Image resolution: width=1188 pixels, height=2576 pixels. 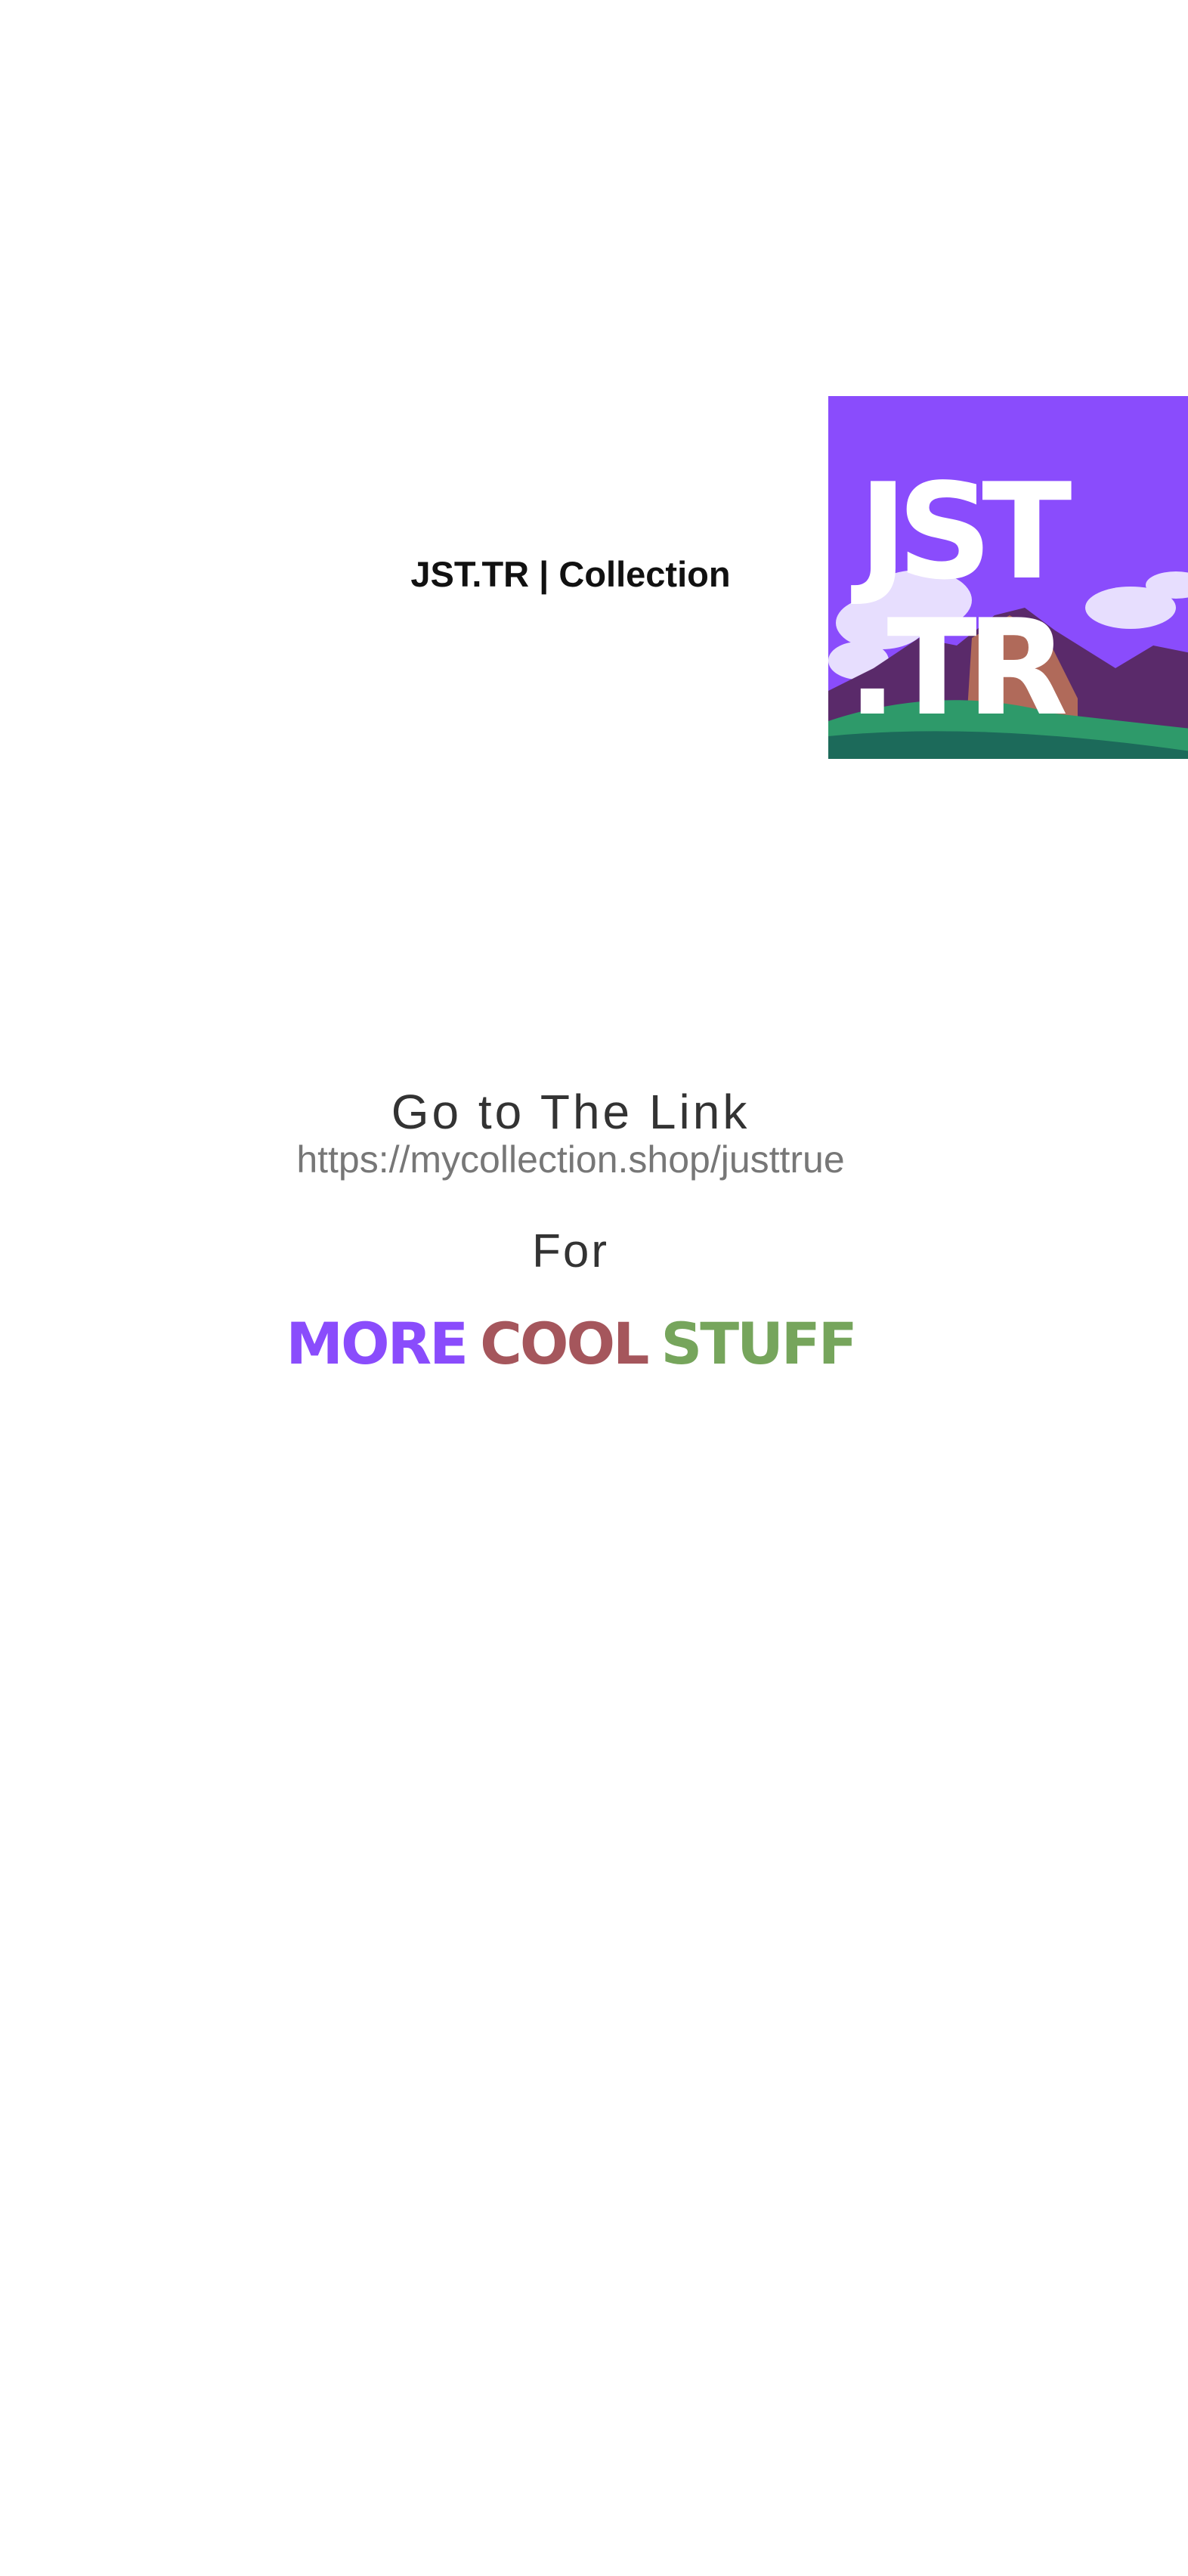 What do you see at coordinates (957, 668) in the screenshot?
I see `logo-text-tr: .TR` at bounding box center [957, 668].